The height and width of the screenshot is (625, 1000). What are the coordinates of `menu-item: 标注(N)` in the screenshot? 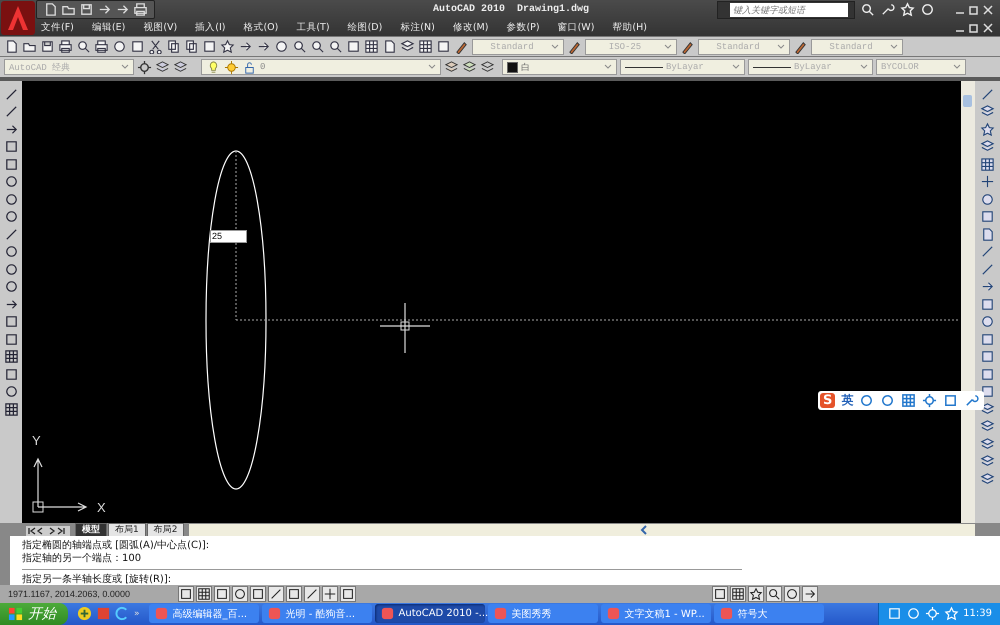 It's located at (417, 27).